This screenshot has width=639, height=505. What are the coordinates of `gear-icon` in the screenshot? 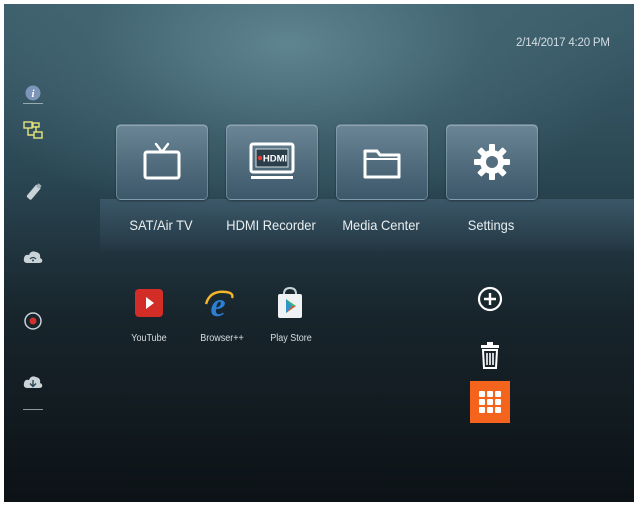 It's located at (492, 162).